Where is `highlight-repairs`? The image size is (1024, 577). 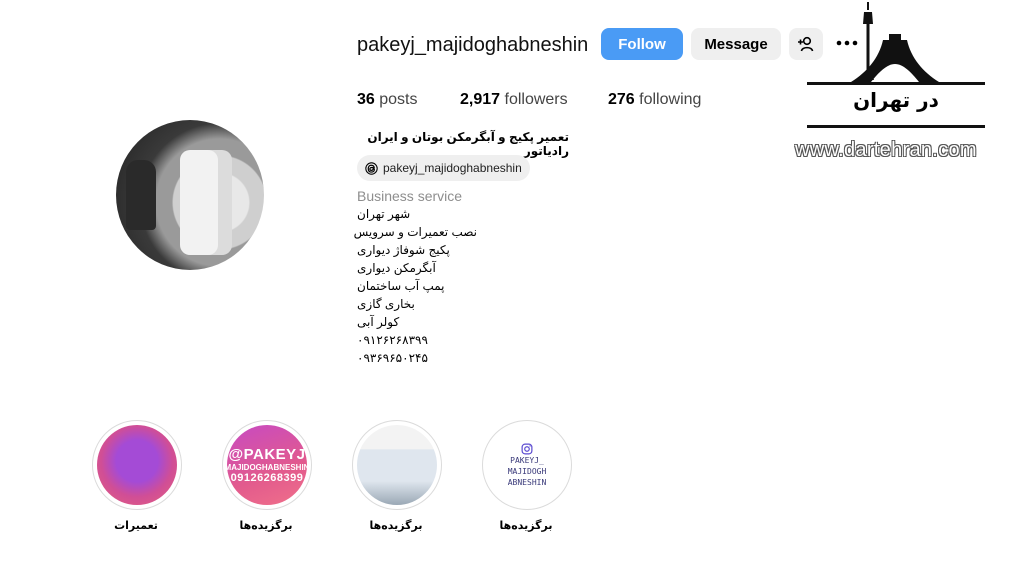 highlight-repairs is located at coordinates (137, 465).